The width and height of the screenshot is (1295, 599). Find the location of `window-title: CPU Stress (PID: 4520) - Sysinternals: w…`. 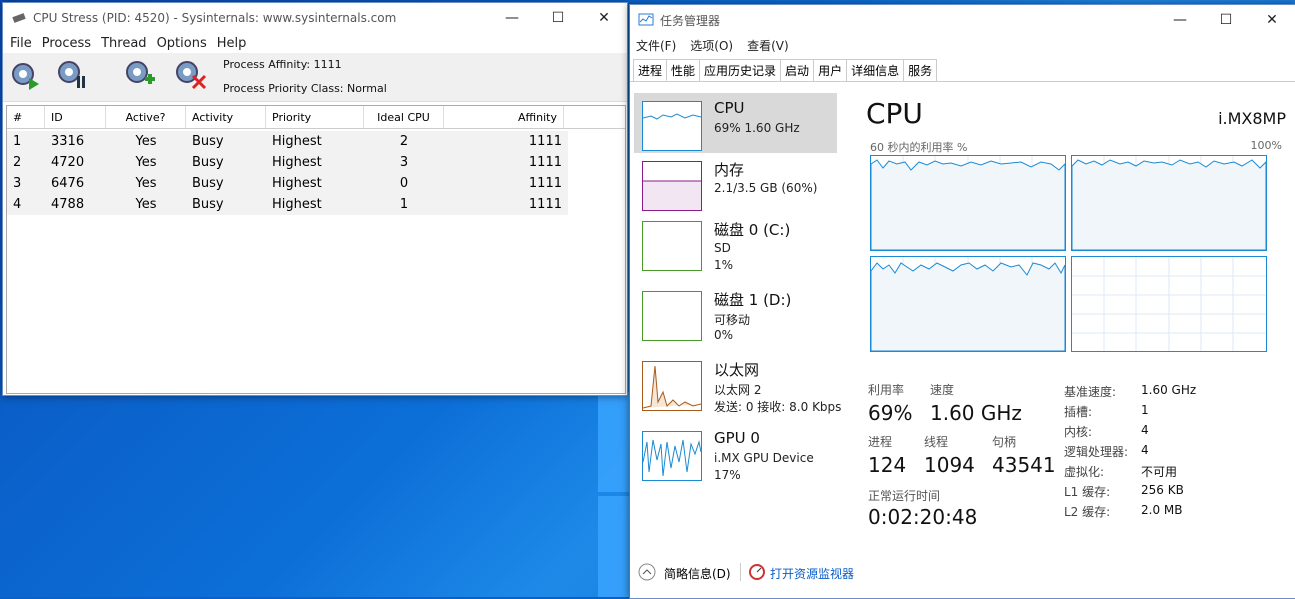

window-title: CPU Stress (PID: 4520) - Sysinternals: w… is located at coordinates (215, 18).